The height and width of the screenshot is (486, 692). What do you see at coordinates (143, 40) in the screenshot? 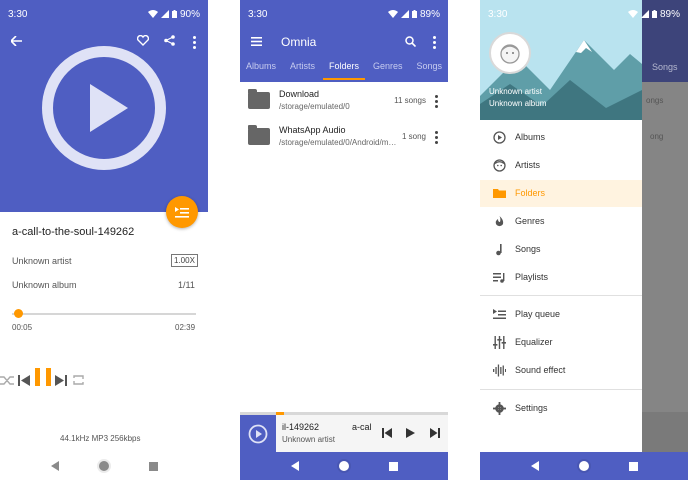
I see `favorite-heart-icon` at bounding box center [143, 40].